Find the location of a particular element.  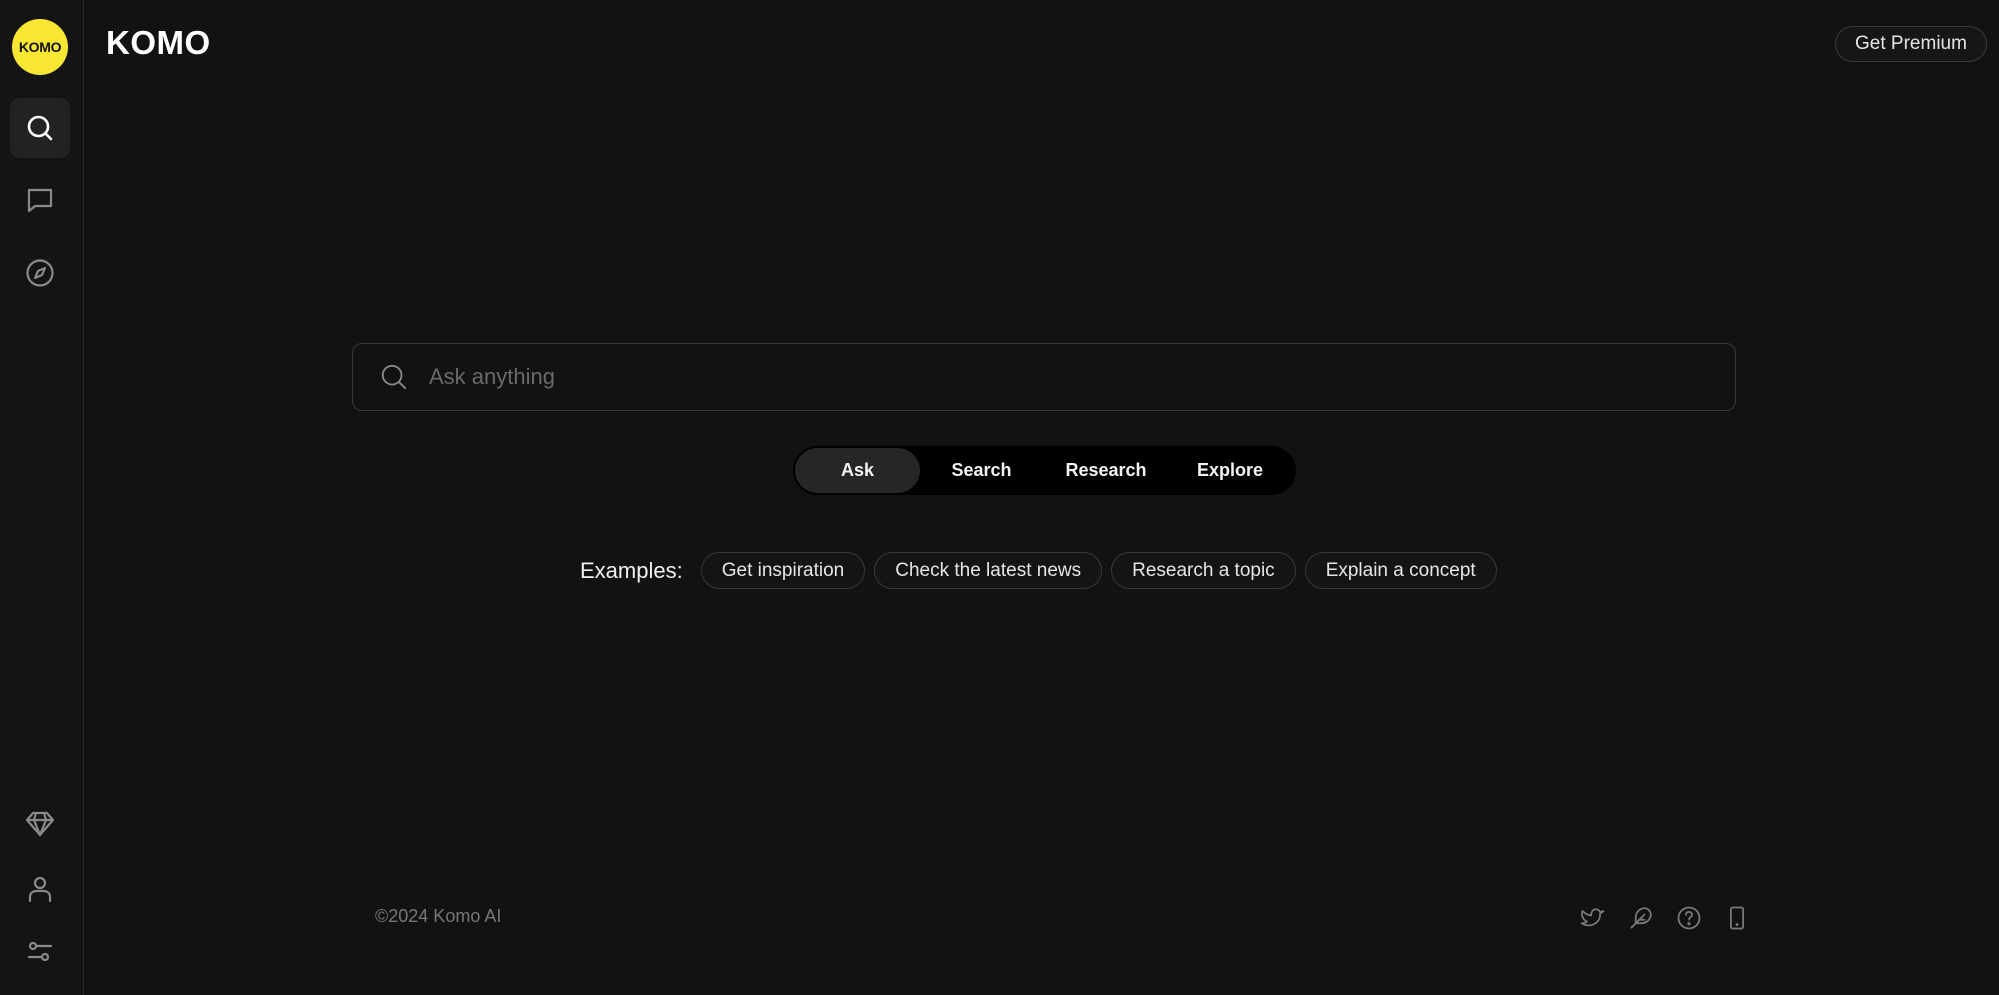

user-icon is located at coordinates (40, 889).